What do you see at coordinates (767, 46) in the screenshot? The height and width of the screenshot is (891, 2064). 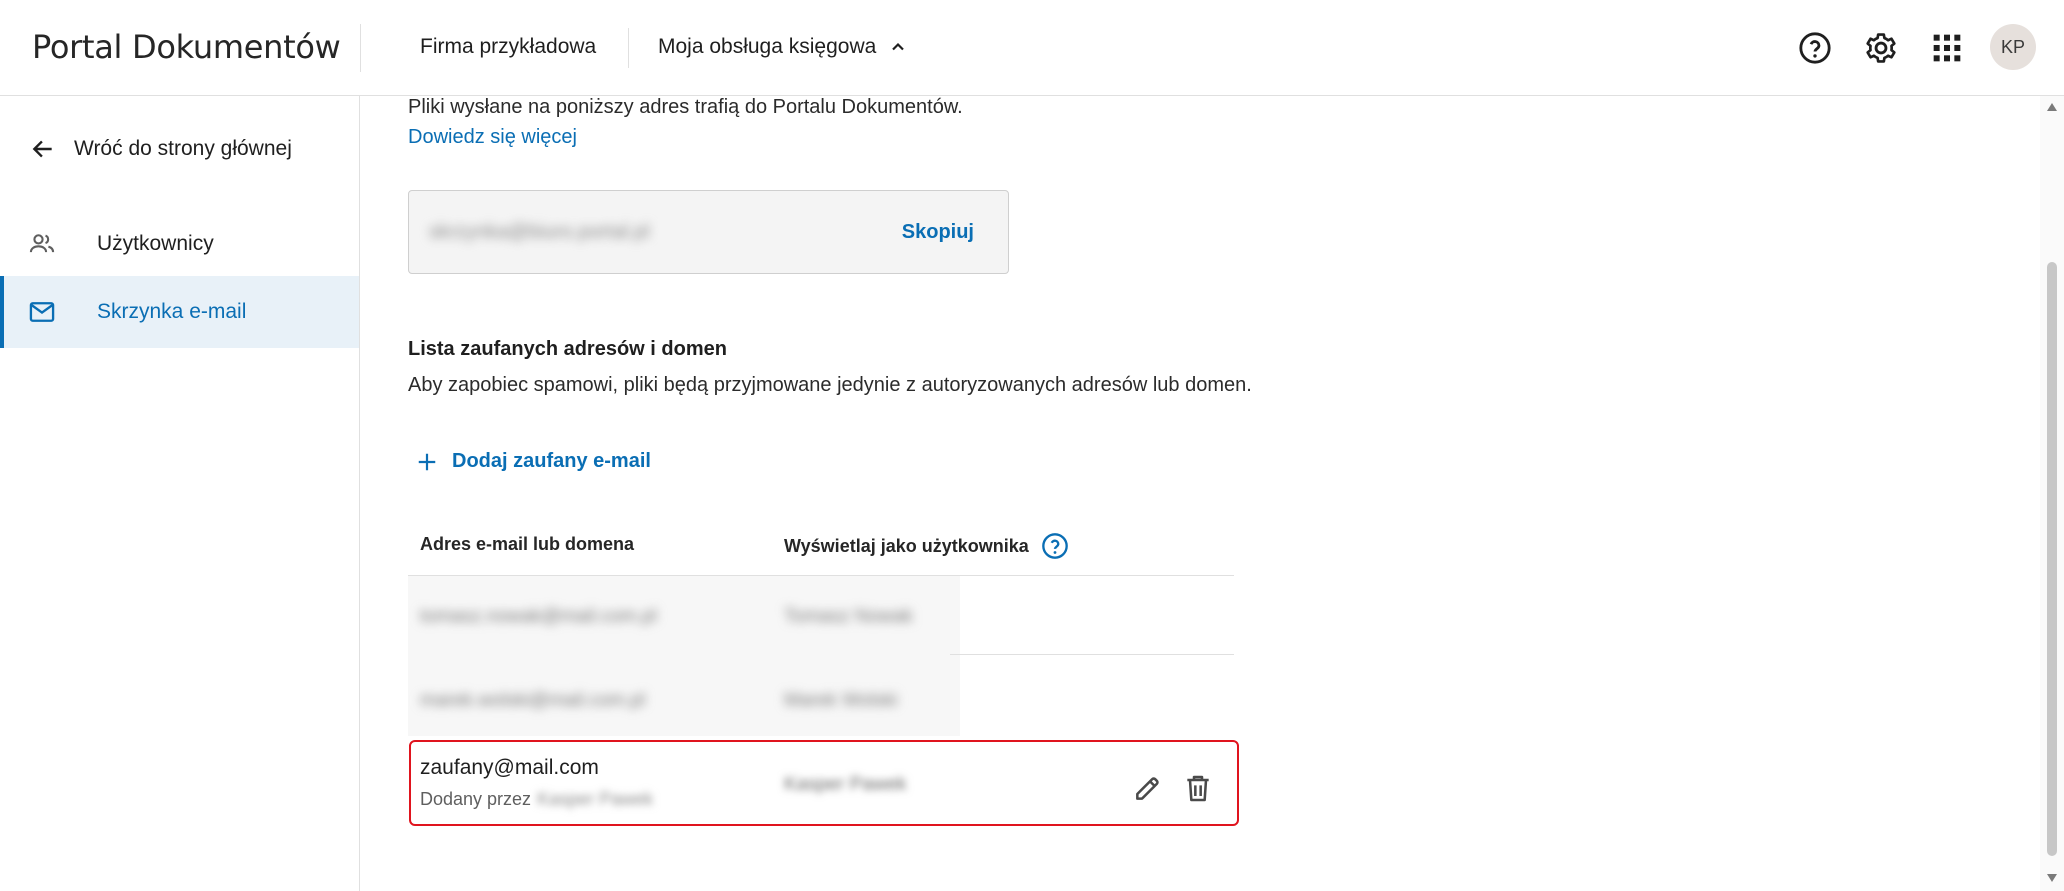 I see `service-label: Moja obsługa księgowa` at bounding box center [767, 46].